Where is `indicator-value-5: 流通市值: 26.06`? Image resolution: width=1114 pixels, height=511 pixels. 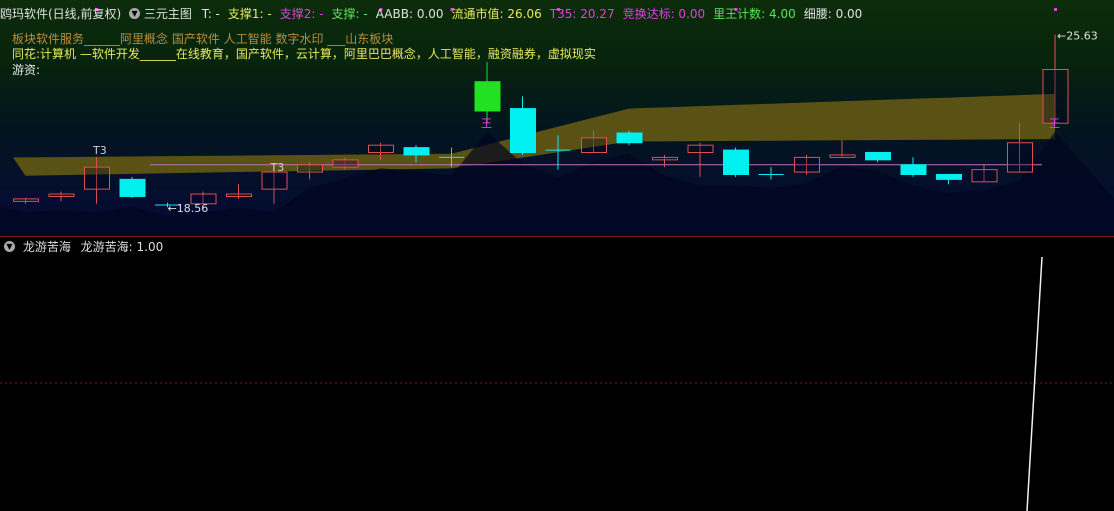
indicator-value-5: 流通市值: 26.06 is located at coordinates (496, 14).